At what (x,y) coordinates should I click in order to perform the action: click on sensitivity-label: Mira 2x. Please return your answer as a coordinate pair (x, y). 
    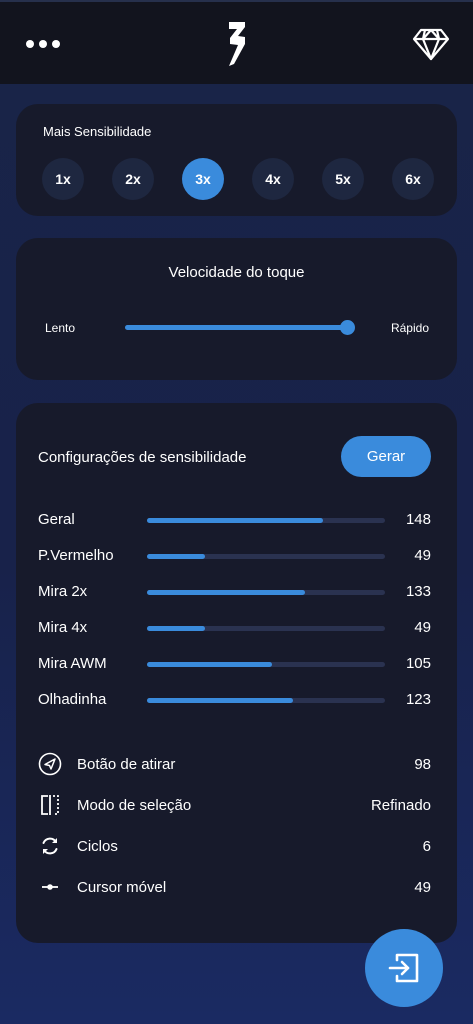
    Looking at the image, I should click on (63, 591).